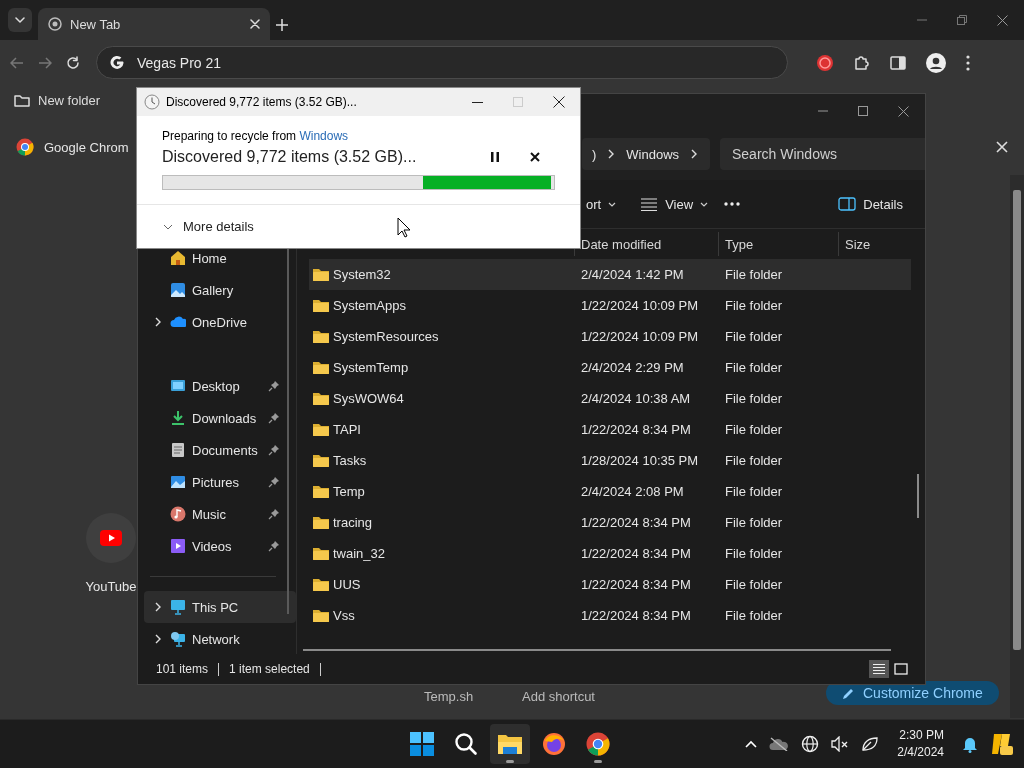 The width and height of the screenshot is (1024, 768). I want to click on profile-icon, so click(936, 62).